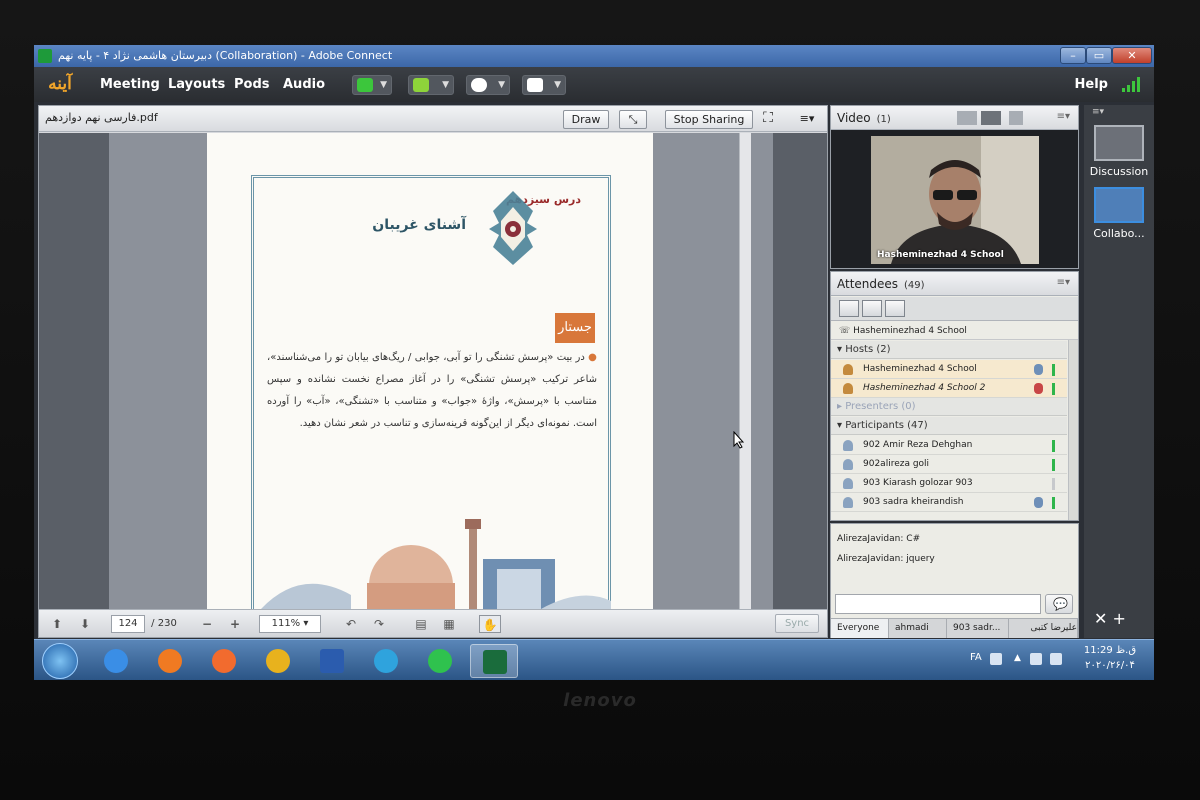 Image resolution: width=1200 pixels, height=800 pixels. What do you see at coordinates (709, 119) in the screenshot?
I see `stop-sharing-button: Stop Sharing` at bounding box center [709, 119].